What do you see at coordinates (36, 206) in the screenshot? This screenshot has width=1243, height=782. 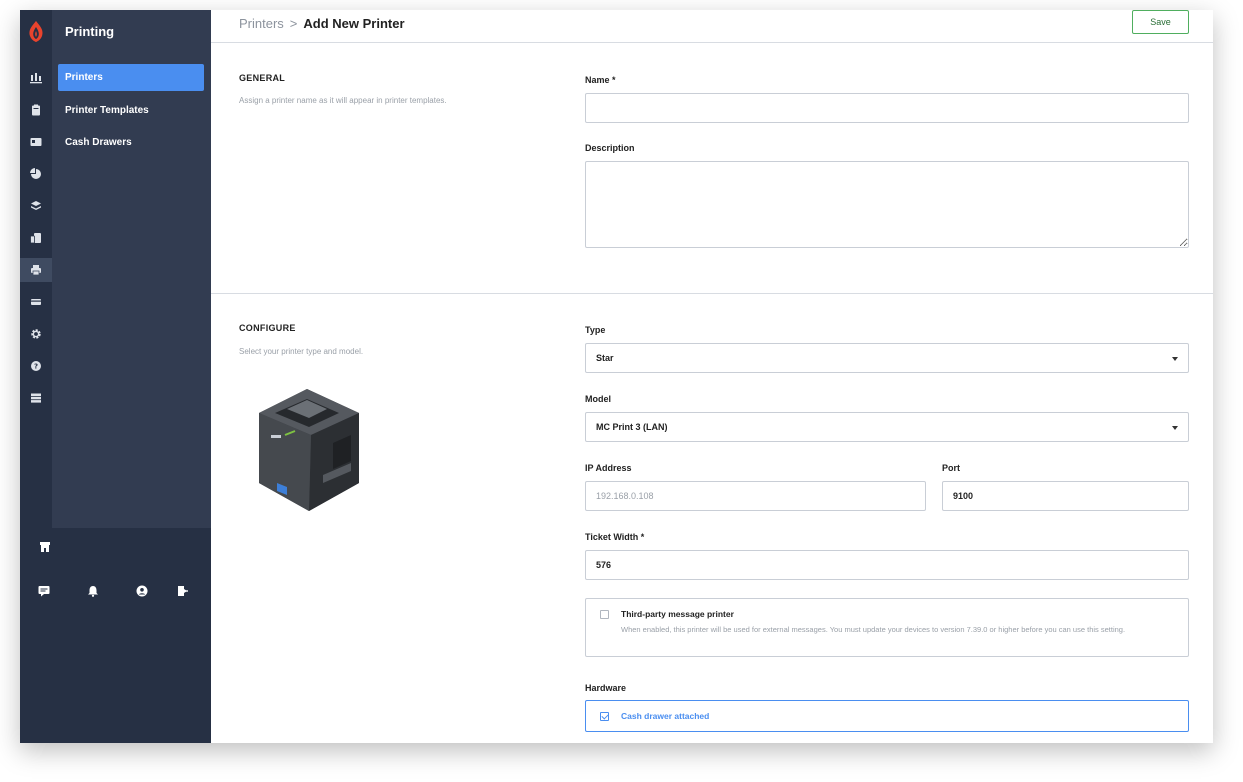 I see `layers-icon` at bounding box center [36, 206].